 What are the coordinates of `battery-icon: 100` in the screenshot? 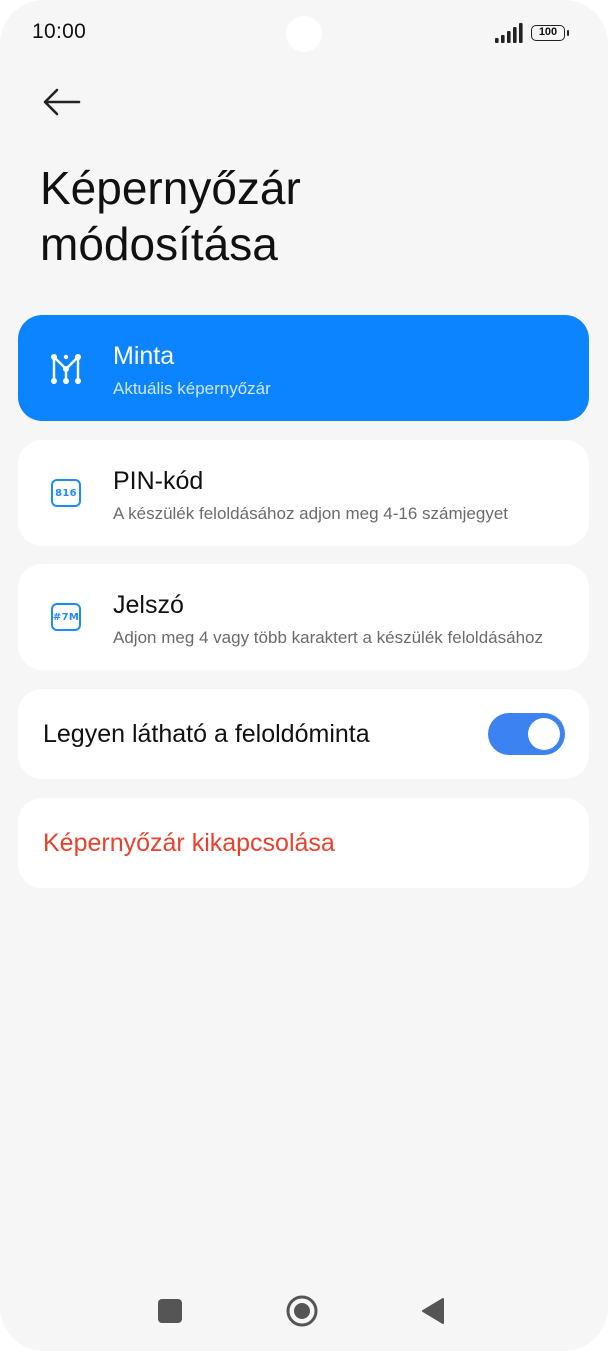 It's located at (550, 33).